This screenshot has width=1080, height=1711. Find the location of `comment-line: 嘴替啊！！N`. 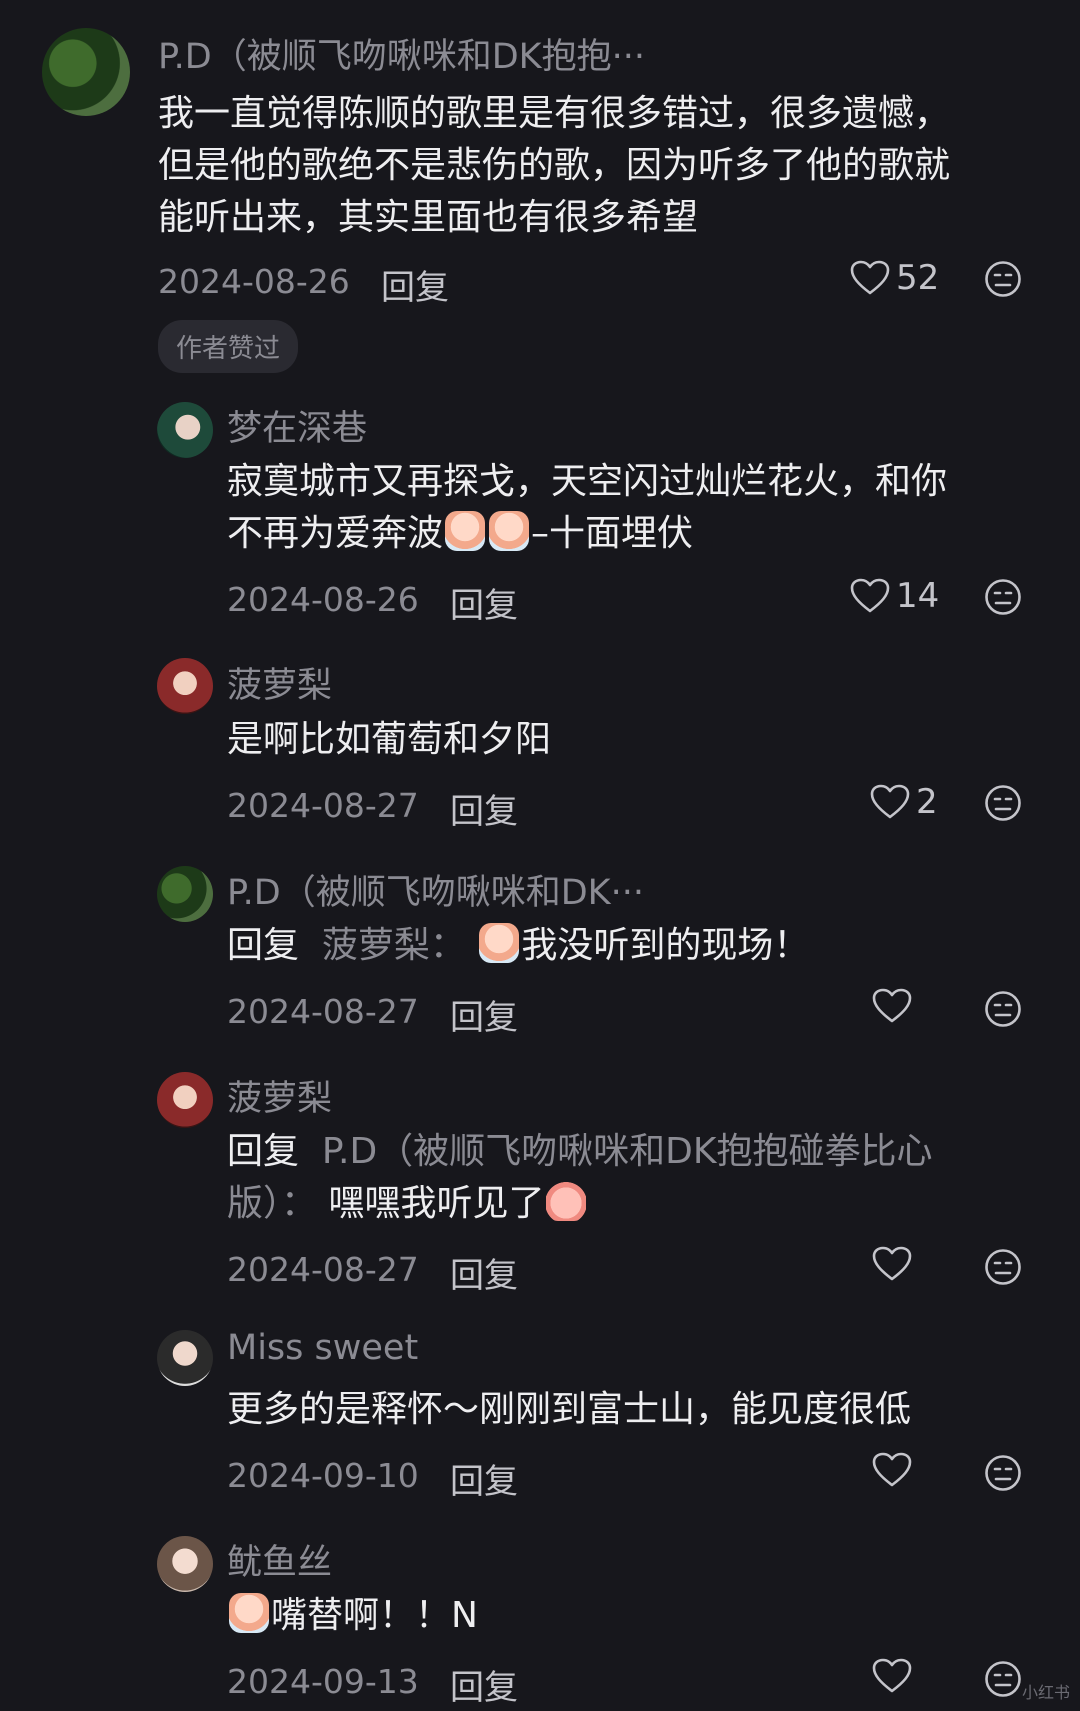

comment-line: 嘴替啊！！N is located at coordinates (352, 1616).